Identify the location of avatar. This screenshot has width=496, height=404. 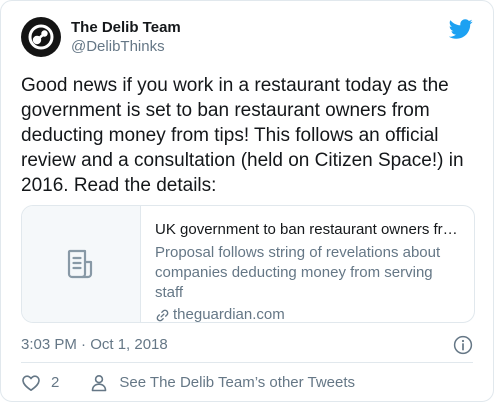
(41, 37).